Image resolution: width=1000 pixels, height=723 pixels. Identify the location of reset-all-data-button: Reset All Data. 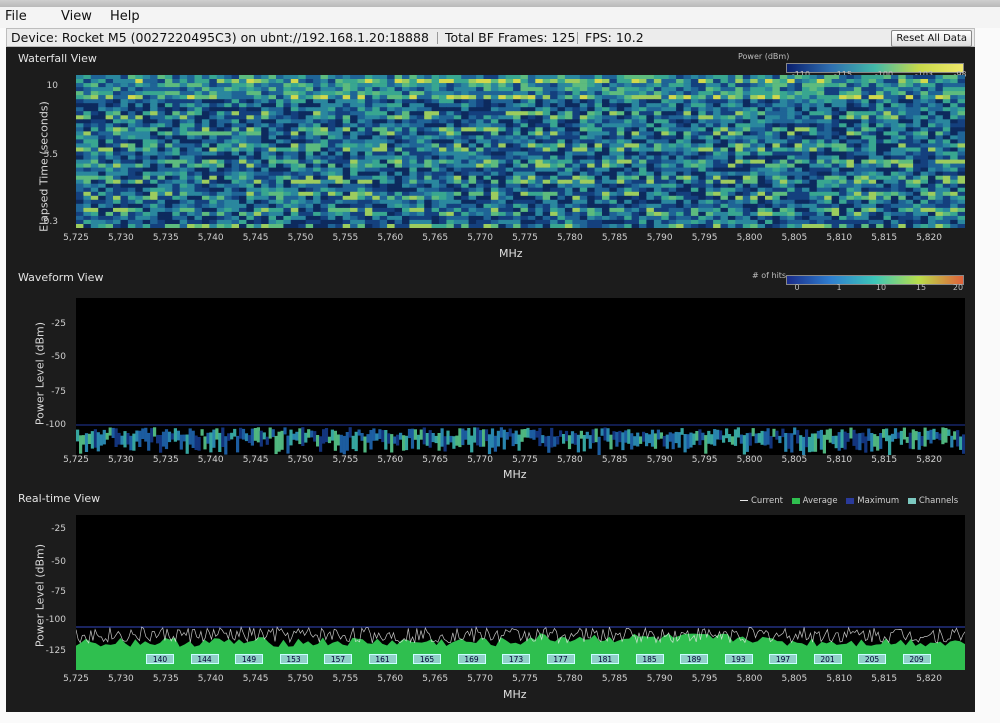
(931, 38).